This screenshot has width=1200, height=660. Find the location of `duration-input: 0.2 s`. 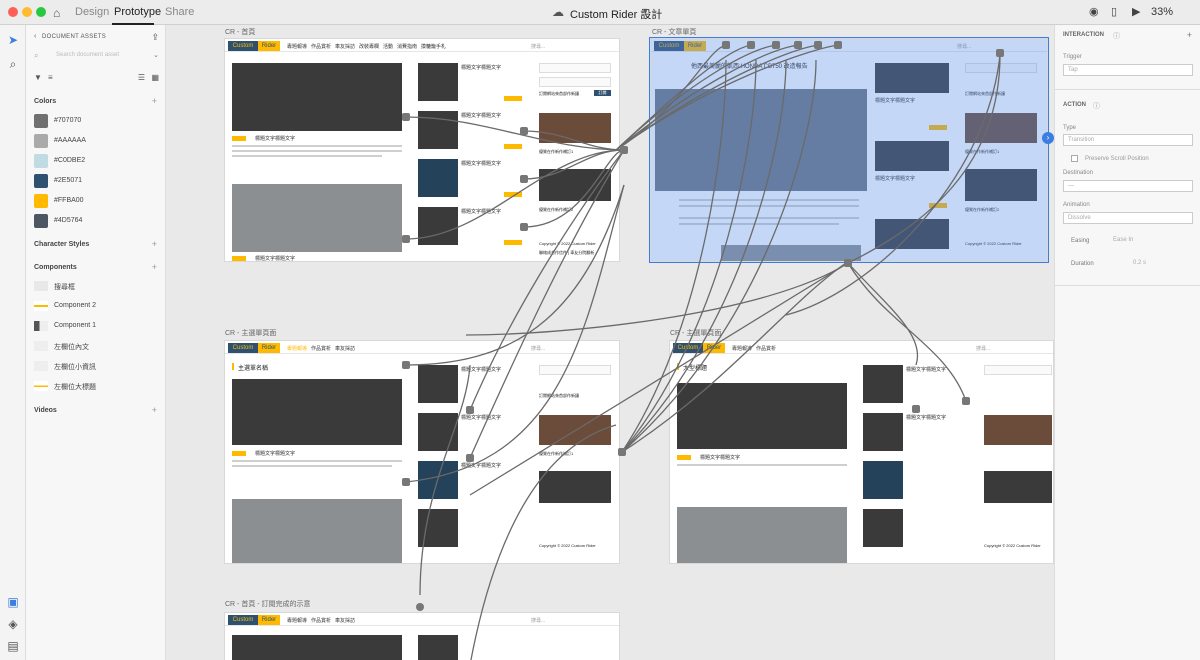

duration-input: 0.2 s is located at coordinates (1161, 264).